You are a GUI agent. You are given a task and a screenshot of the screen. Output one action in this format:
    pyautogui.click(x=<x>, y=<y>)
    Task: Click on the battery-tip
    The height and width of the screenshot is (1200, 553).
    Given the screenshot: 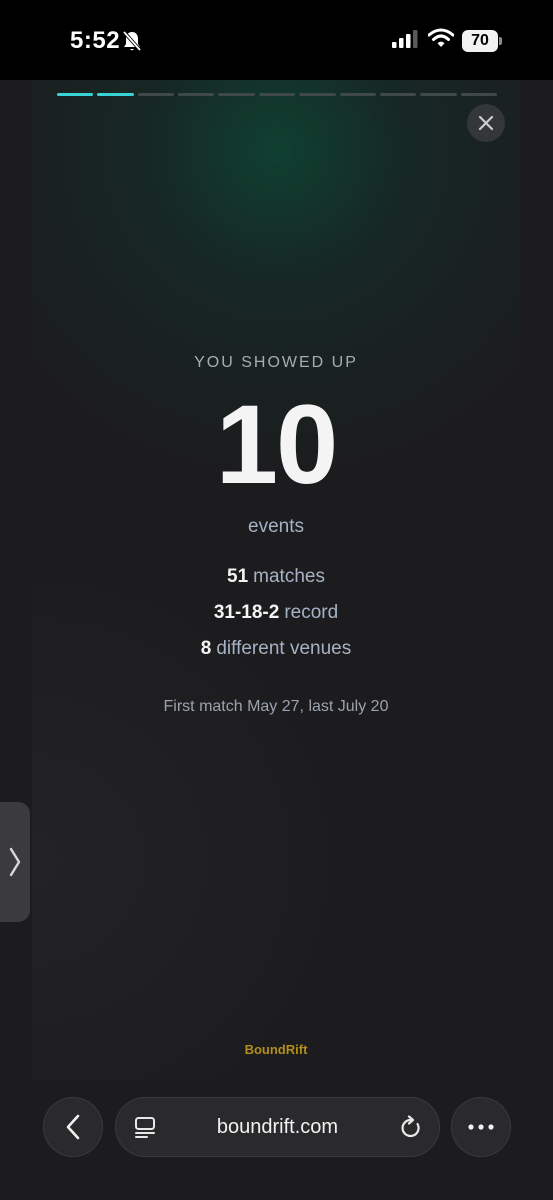 What is the action you would take?
    pyautogui.click(x=500, y=41)
    